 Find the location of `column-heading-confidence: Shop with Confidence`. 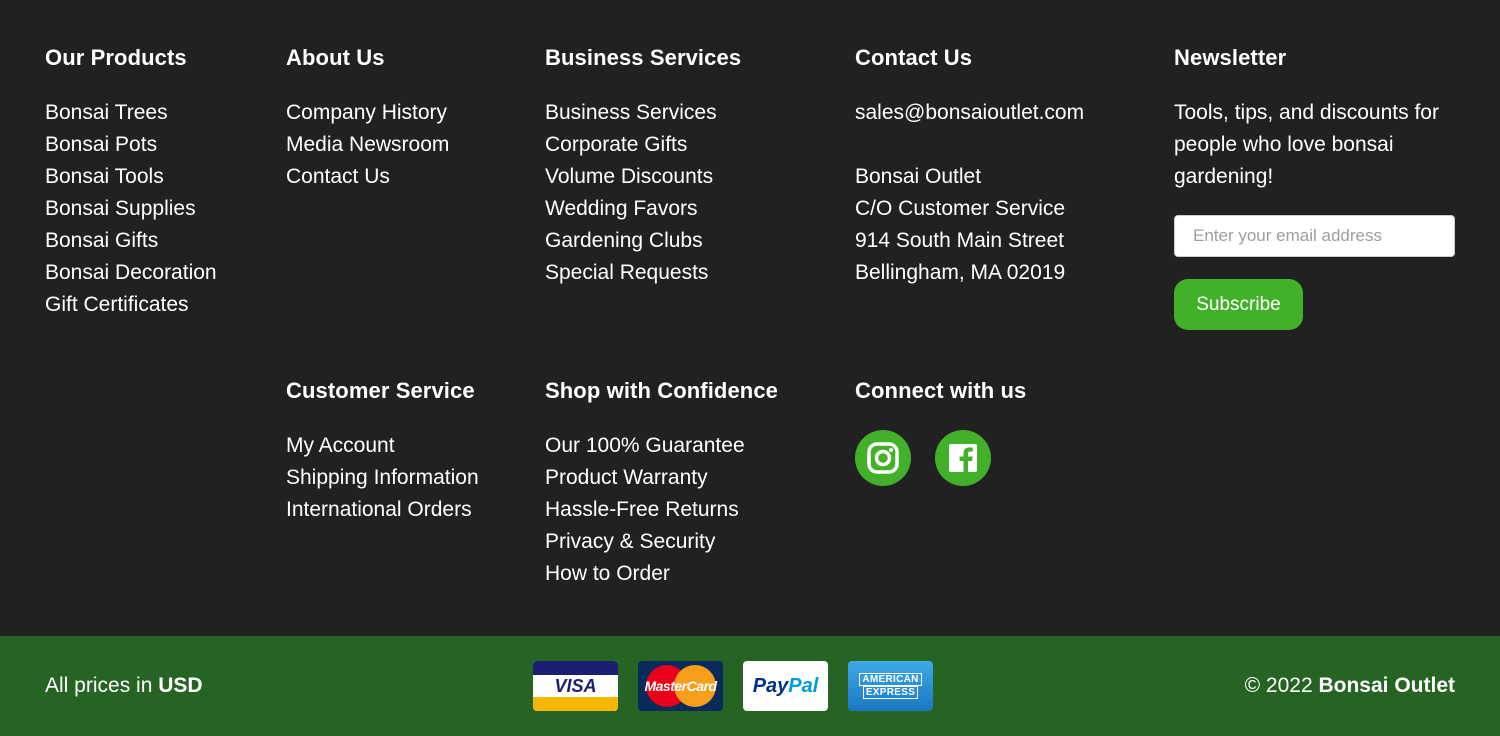

column-heading-confidence: Shop with Confidence is located at coordinates (661, 390).